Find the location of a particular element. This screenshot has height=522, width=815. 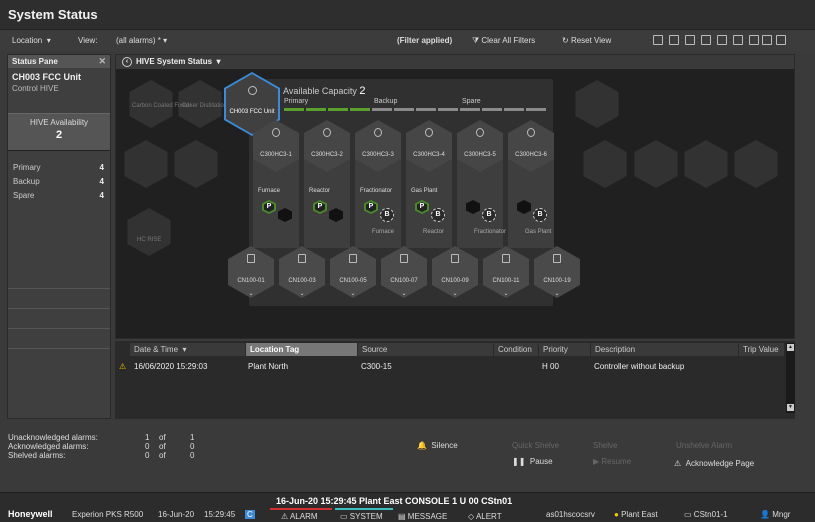

segment-backup-label: Backup is located at coordinates (386, 101).